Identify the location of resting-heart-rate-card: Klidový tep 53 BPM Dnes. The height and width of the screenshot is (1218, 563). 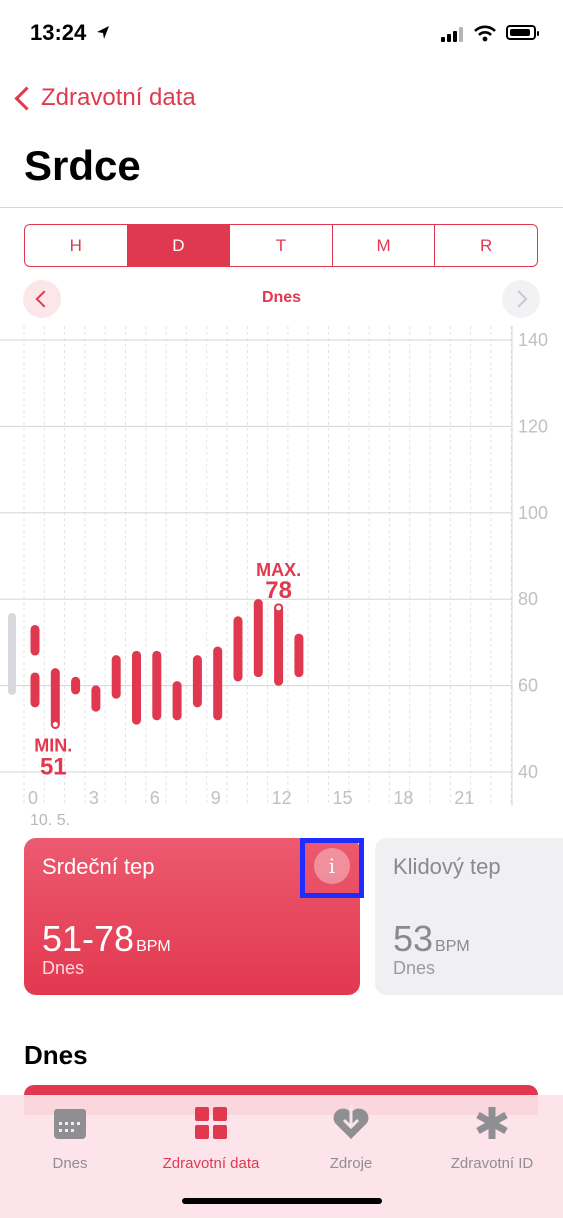
(469, 916).